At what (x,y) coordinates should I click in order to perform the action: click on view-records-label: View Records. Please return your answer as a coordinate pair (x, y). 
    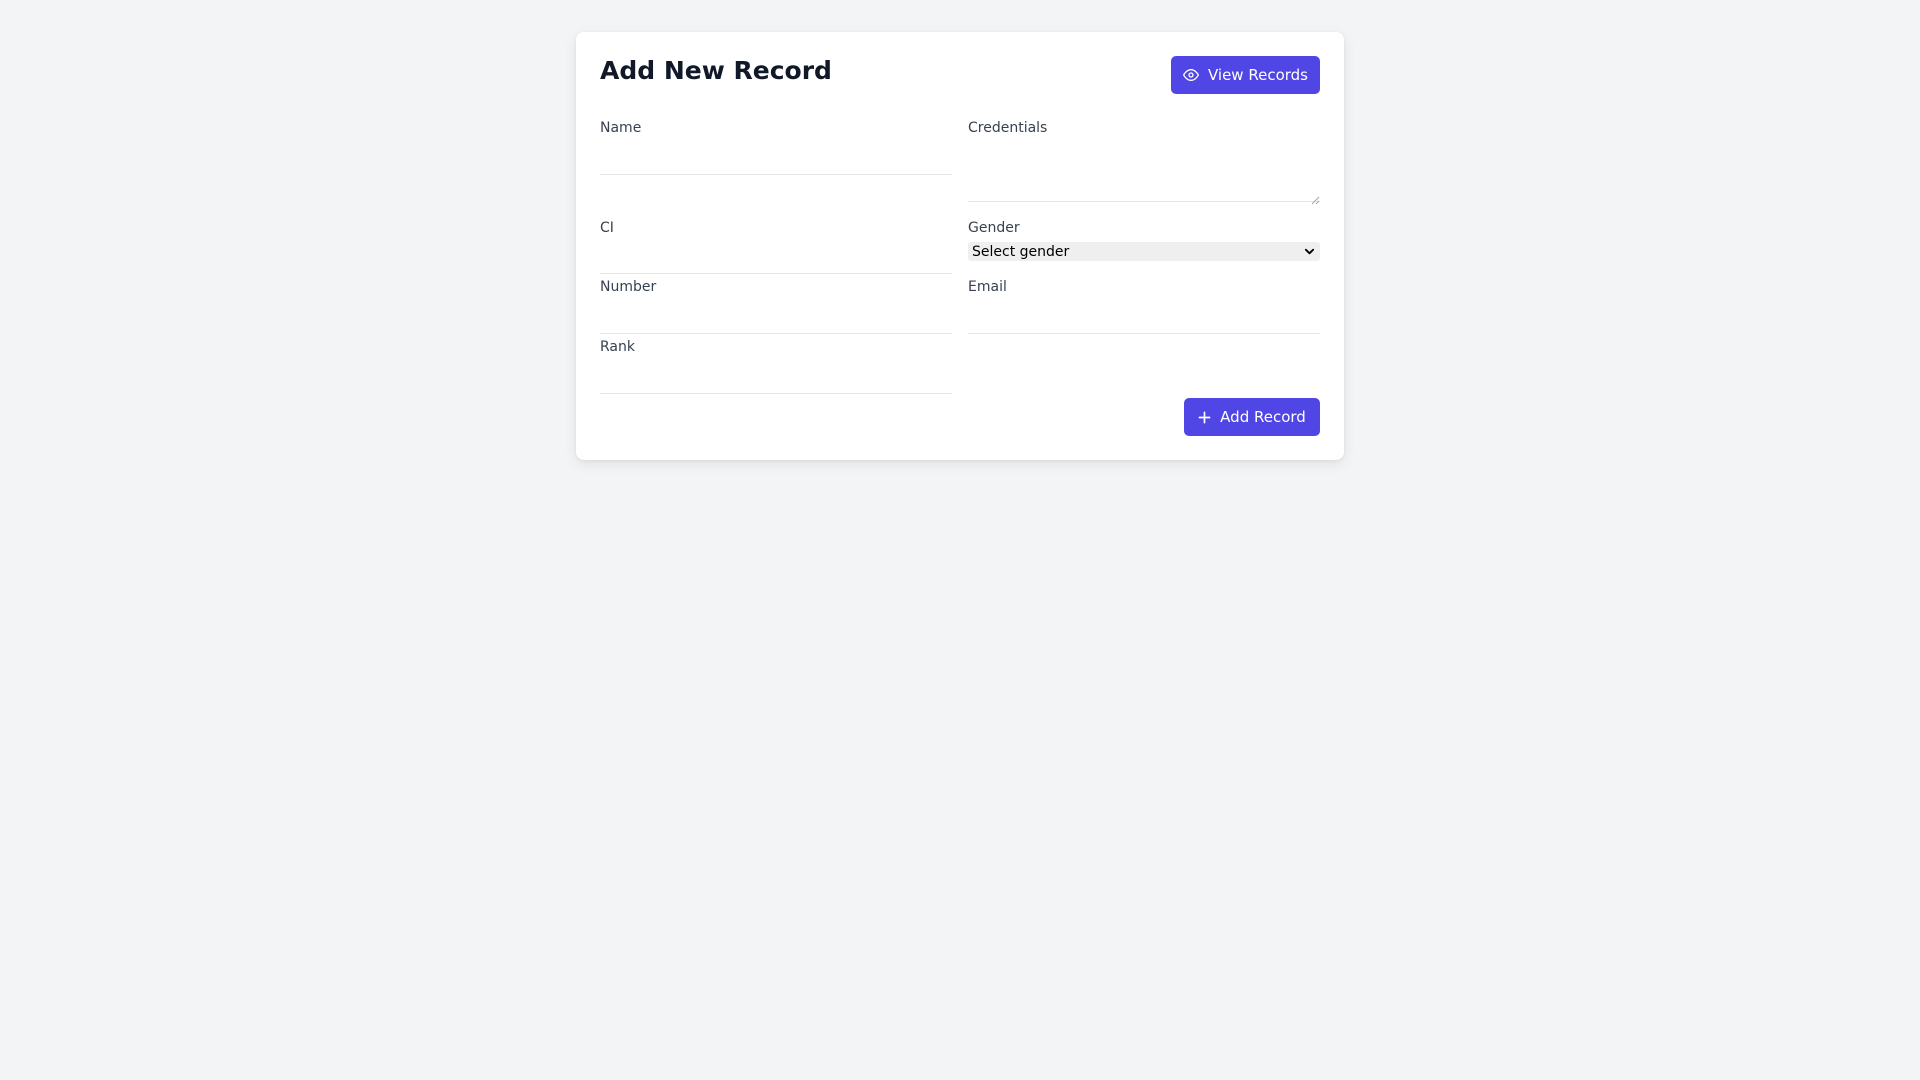
    Looking at the image, I should click on (1257, 75).